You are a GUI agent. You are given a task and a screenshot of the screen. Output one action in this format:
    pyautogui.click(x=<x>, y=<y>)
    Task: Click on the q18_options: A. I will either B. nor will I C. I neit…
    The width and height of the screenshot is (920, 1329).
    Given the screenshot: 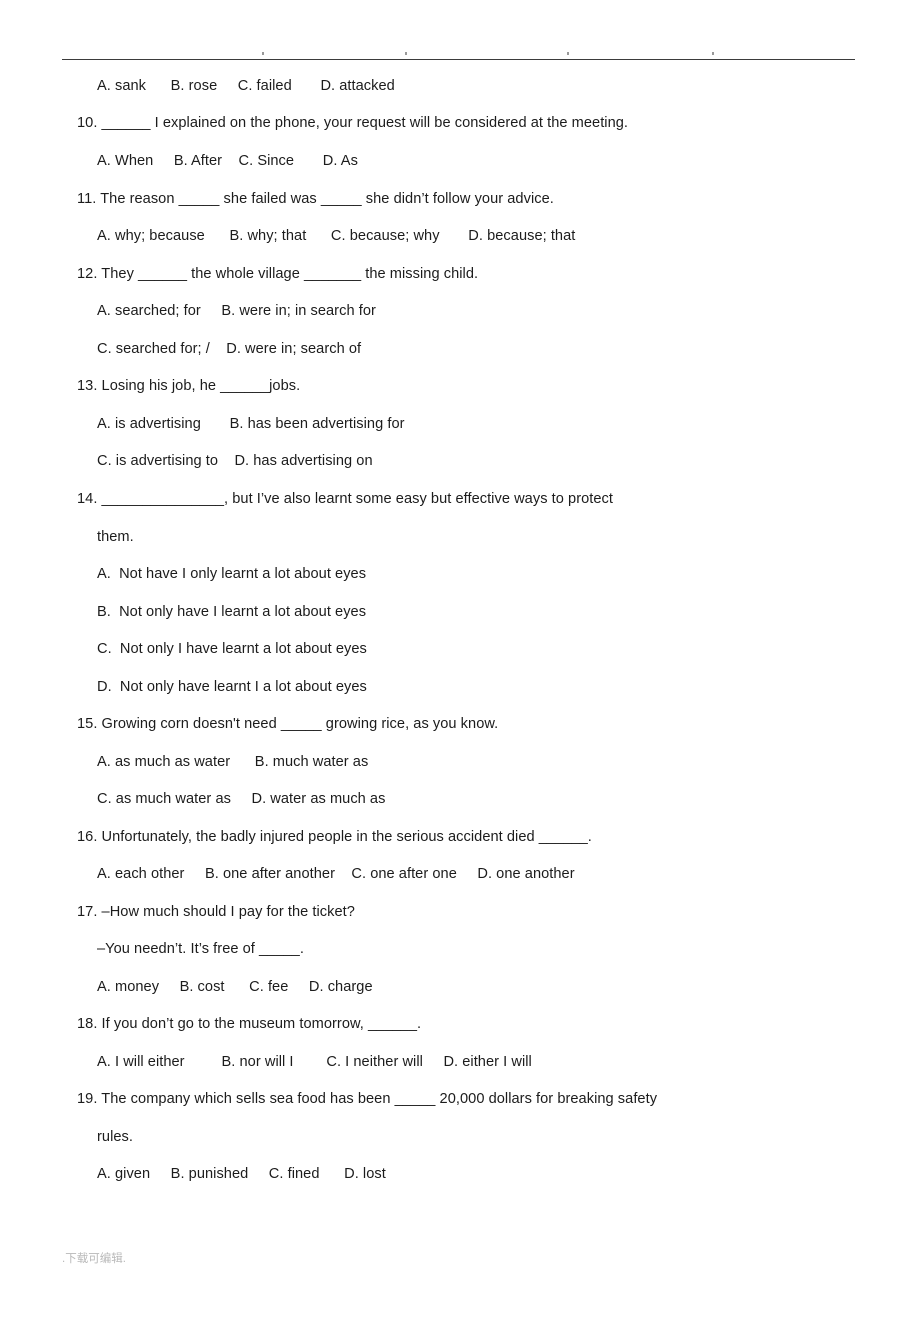 What is the action you would take?
    pyautogui.click(x=314, y=1062)
    